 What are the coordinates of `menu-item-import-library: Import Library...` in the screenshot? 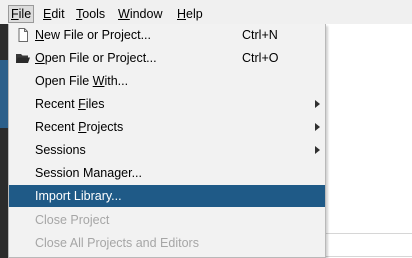 It's located at (167, 196).